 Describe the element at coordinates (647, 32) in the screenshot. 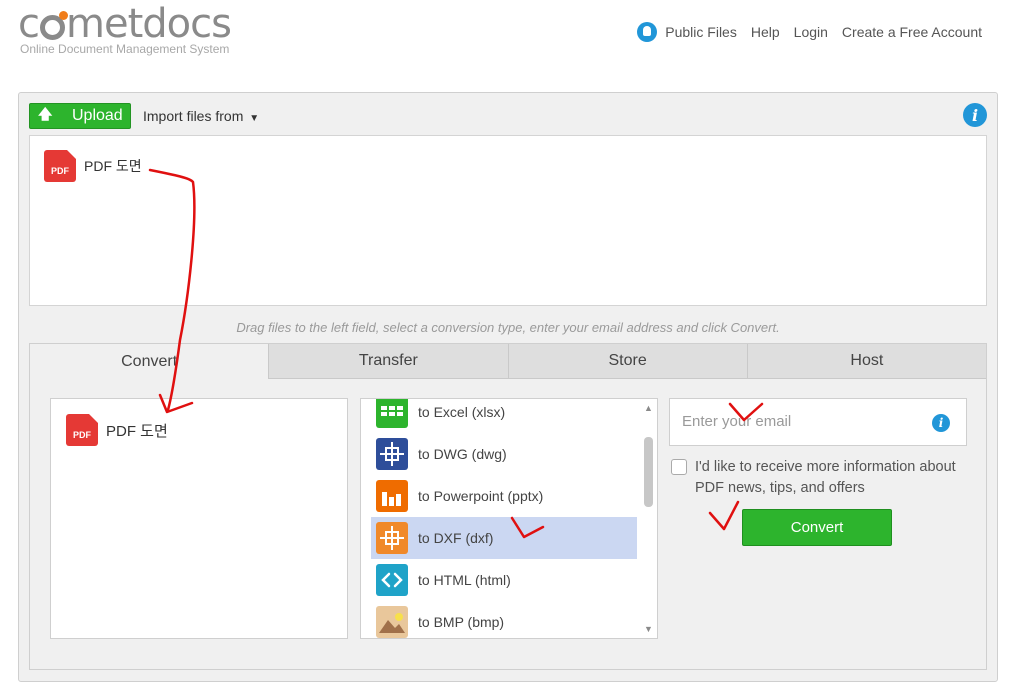

I see `lightbulb-icon` at that location.